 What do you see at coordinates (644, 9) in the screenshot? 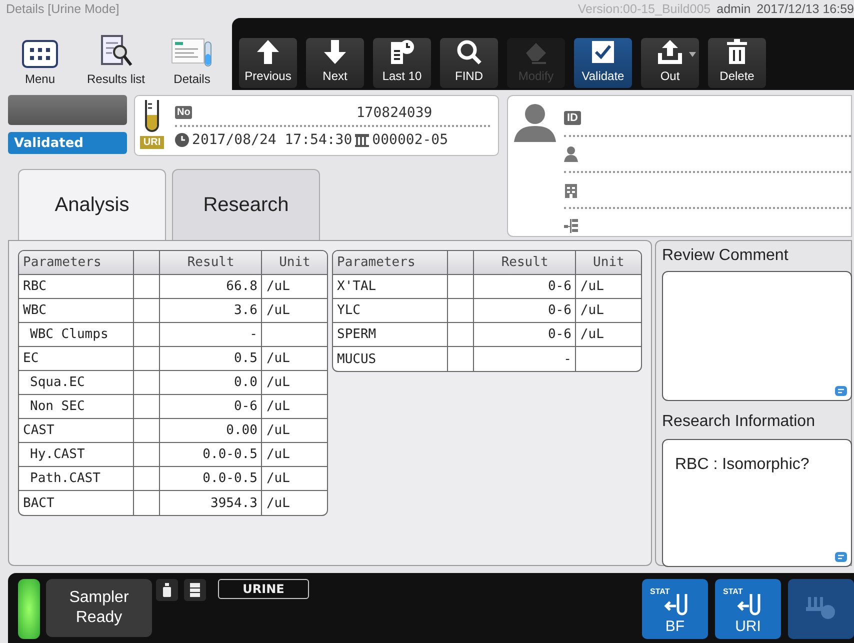
I see `version-text: Version:00-15_Build005` at bounding box center [644, 9].